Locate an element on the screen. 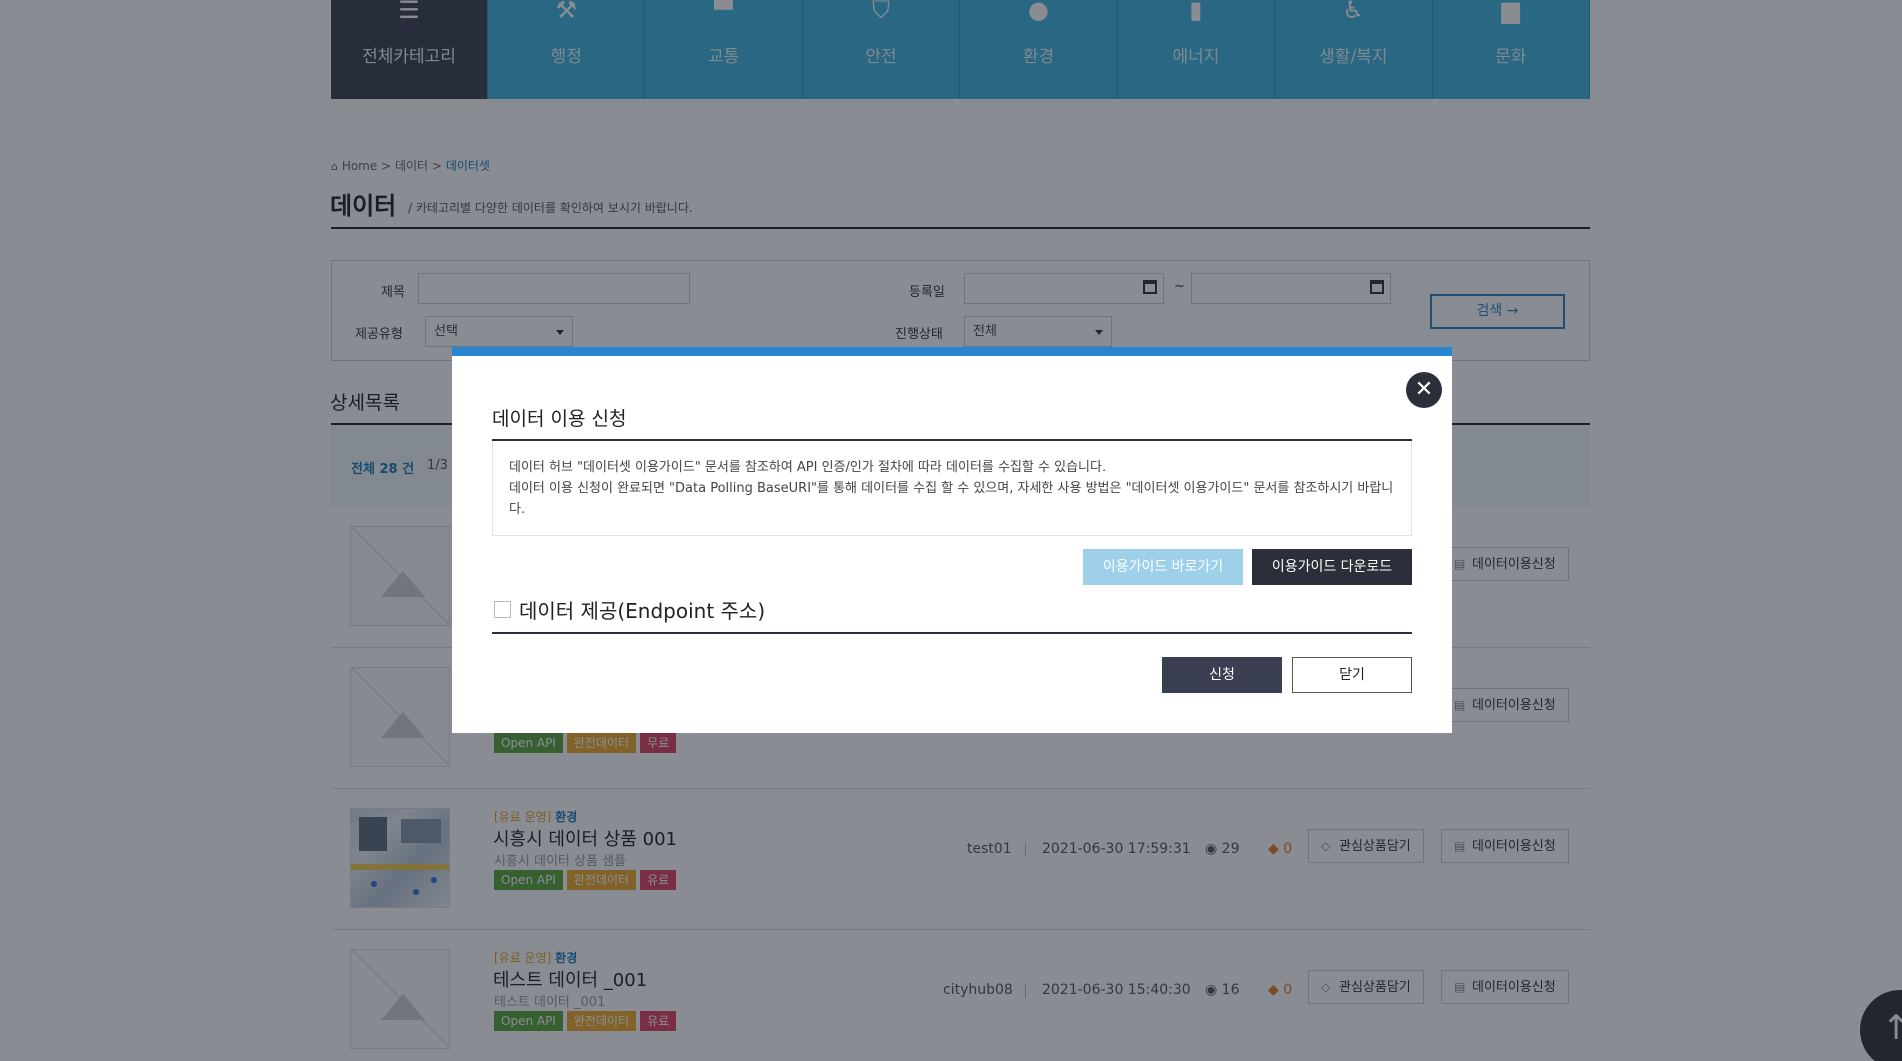 Image resolution: width=1902 pixels, height=1061 pixels. guide-link-button: 이용가이드 바로가기 is located at coordinates (1163, 567).